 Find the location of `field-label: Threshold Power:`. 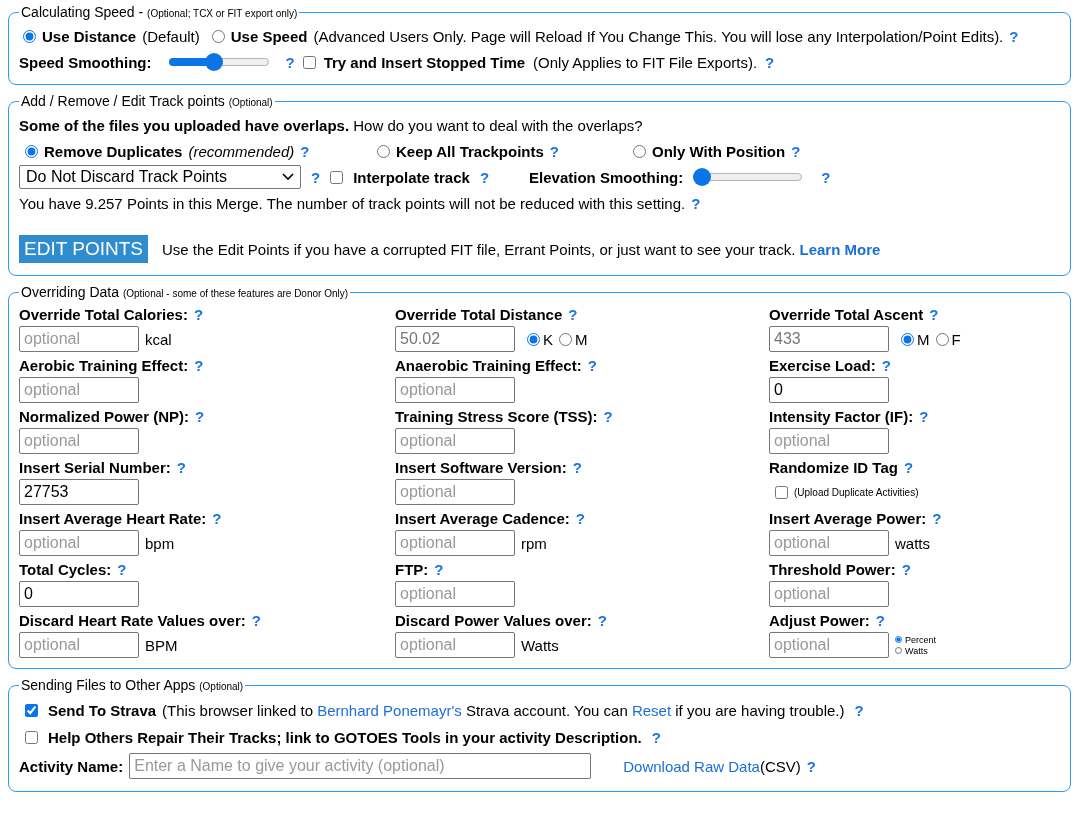

field-label: Threshold Power: is located at coordinates (832, 569).